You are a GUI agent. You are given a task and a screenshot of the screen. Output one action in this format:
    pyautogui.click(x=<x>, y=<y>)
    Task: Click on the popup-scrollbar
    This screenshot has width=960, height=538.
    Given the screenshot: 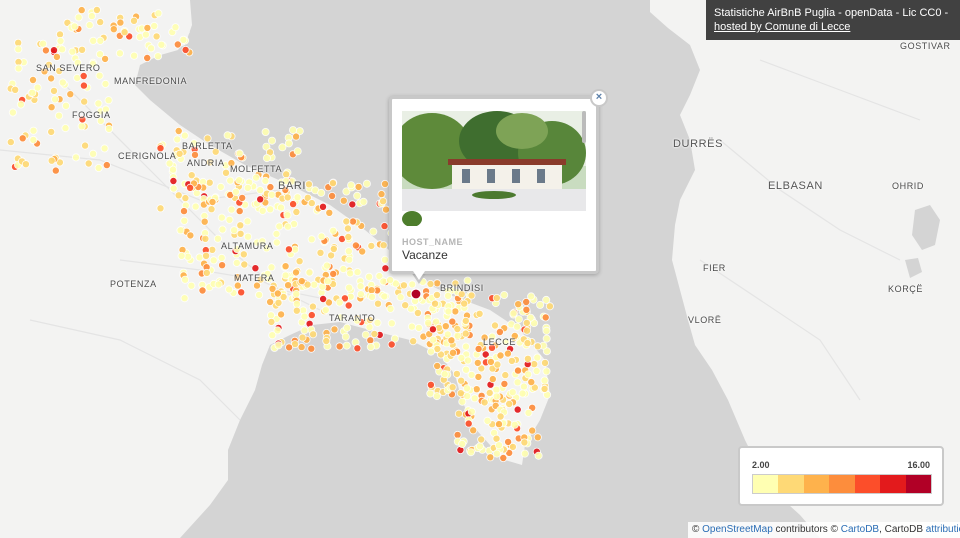 What is the action you would take?
    pyautogui.click(x=584, y=127)
    